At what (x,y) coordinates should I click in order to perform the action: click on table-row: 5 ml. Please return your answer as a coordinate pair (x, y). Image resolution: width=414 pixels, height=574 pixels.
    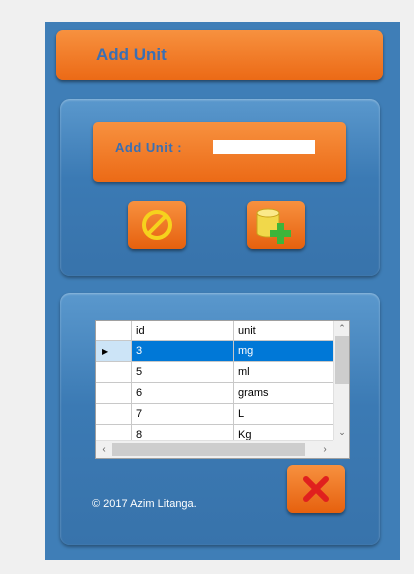
    Looking at the image, I should click on (215, 372).